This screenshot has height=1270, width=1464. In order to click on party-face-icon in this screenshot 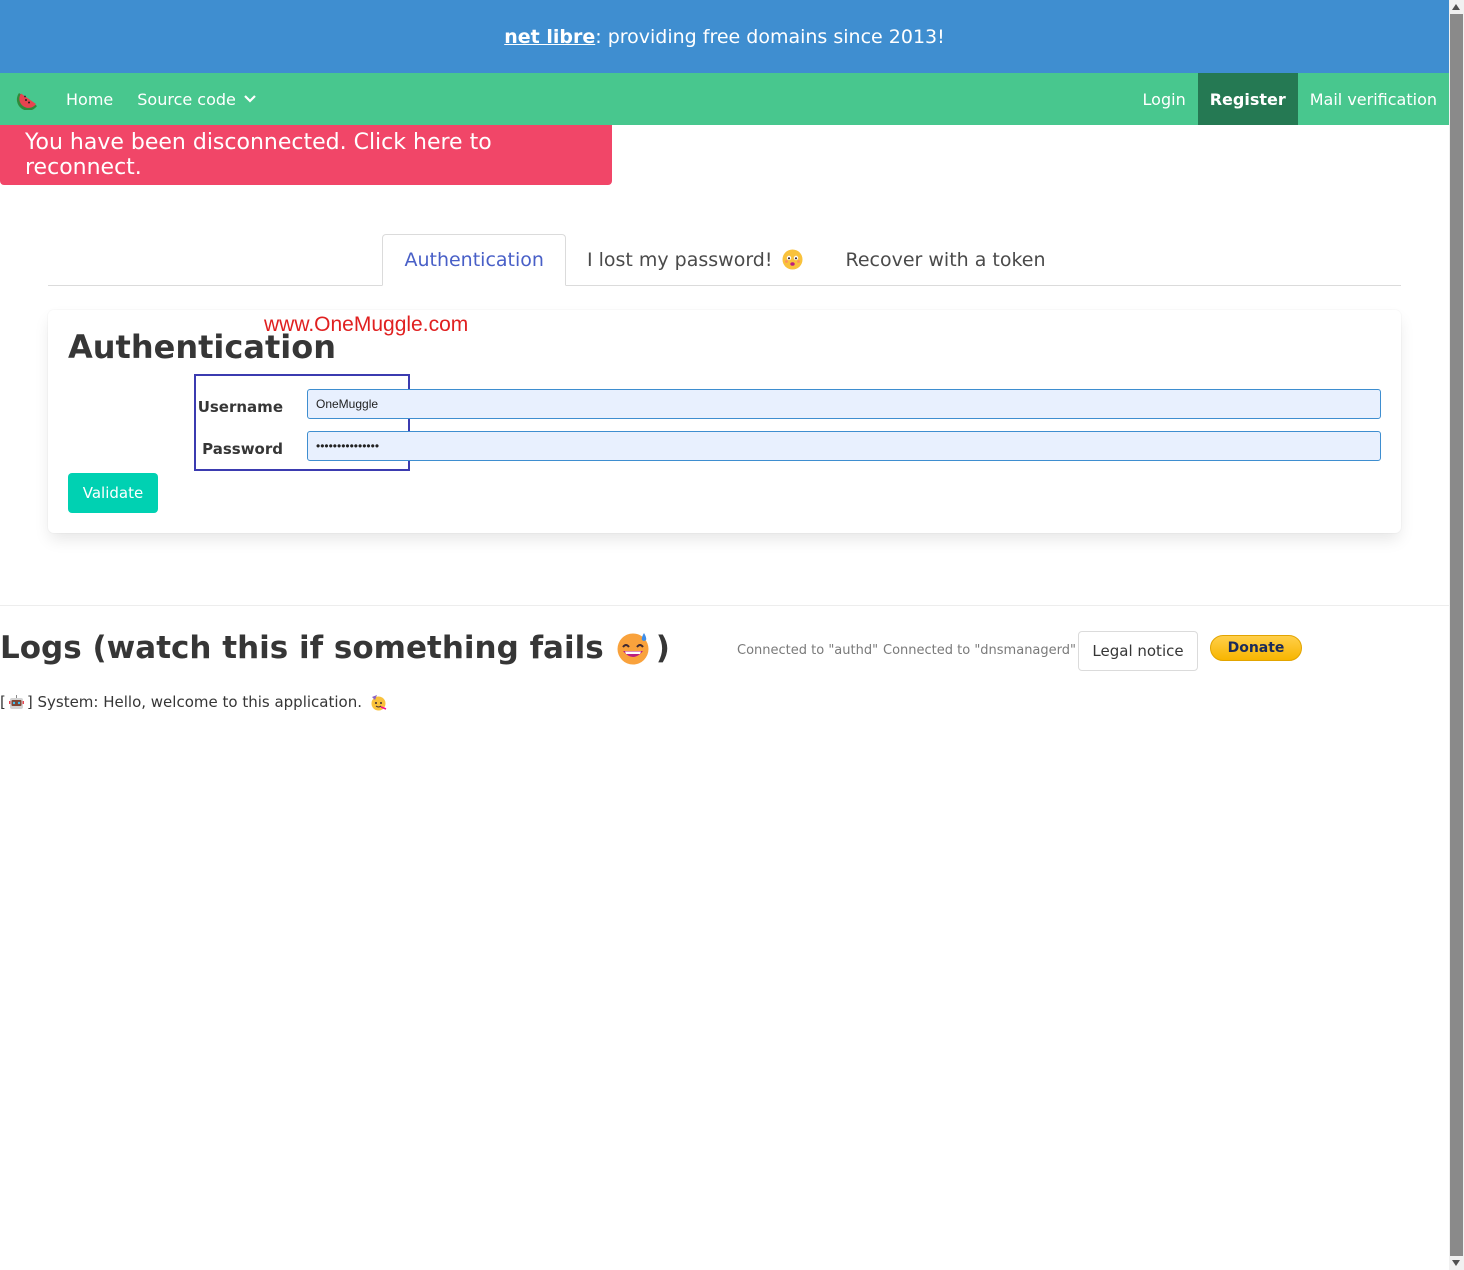, I will do `click(378, 702)`.